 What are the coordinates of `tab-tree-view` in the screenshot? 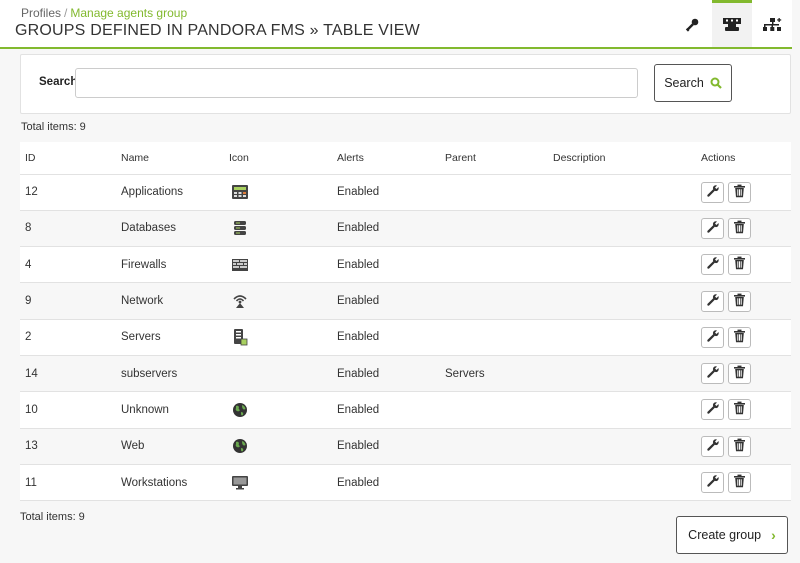 It's located at (772, 23).